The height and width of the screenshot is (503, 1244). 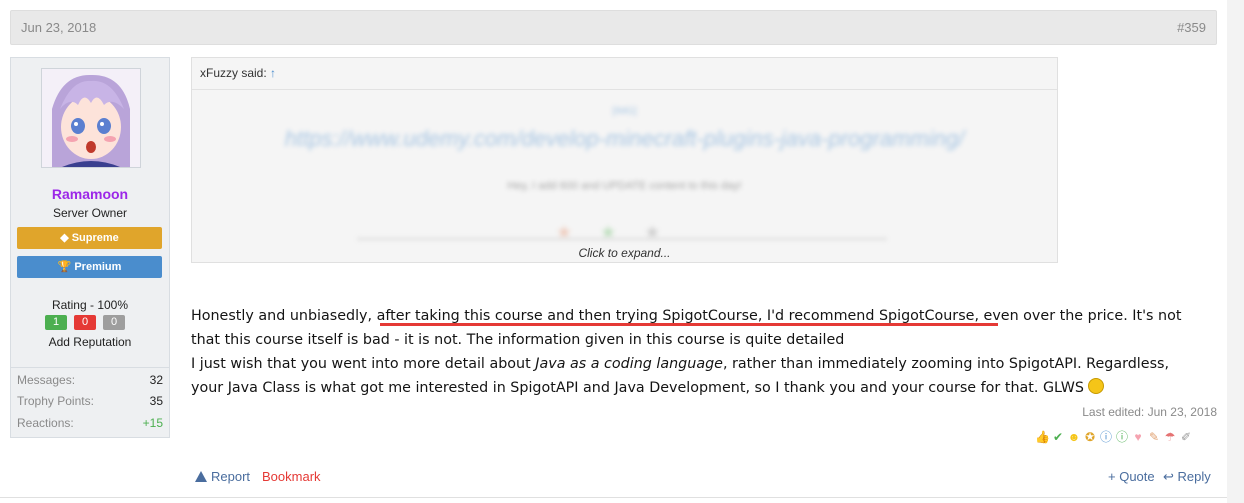 I want to click on reactions-label: Reactions:, so click(x=45, y=423).